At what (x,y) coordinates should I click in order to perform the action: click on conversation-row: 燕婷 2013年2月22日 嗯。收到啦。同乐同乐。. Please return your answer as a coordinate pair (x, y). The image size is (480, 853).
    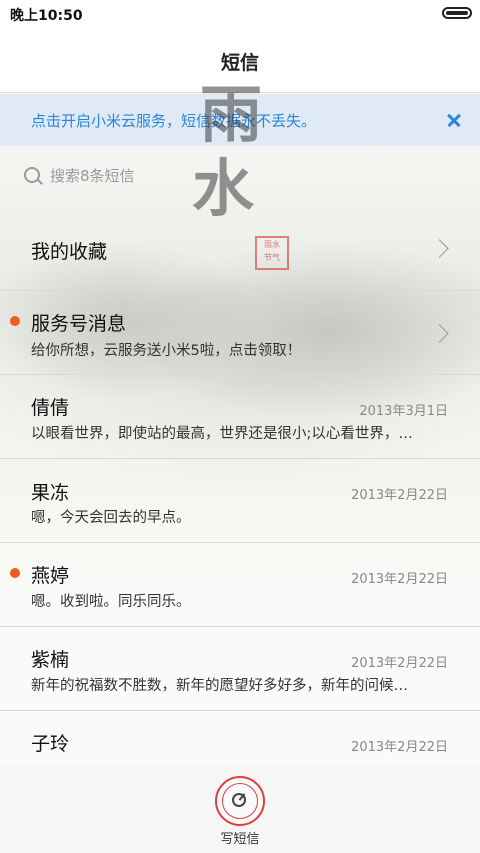
    Looking at the image, I should click on (240, 585).